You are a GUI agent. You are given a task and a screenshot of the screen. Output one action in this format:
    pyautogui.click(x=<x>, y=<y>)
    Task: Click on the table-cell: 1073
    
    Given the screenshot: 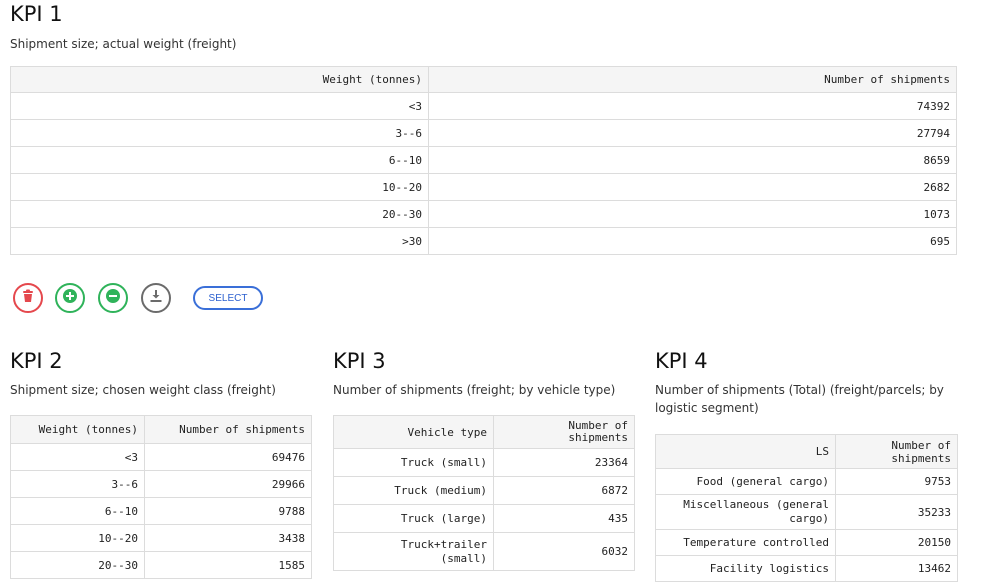 What is the action you would take?
    pyautogui.click(x=692, y=214)
    